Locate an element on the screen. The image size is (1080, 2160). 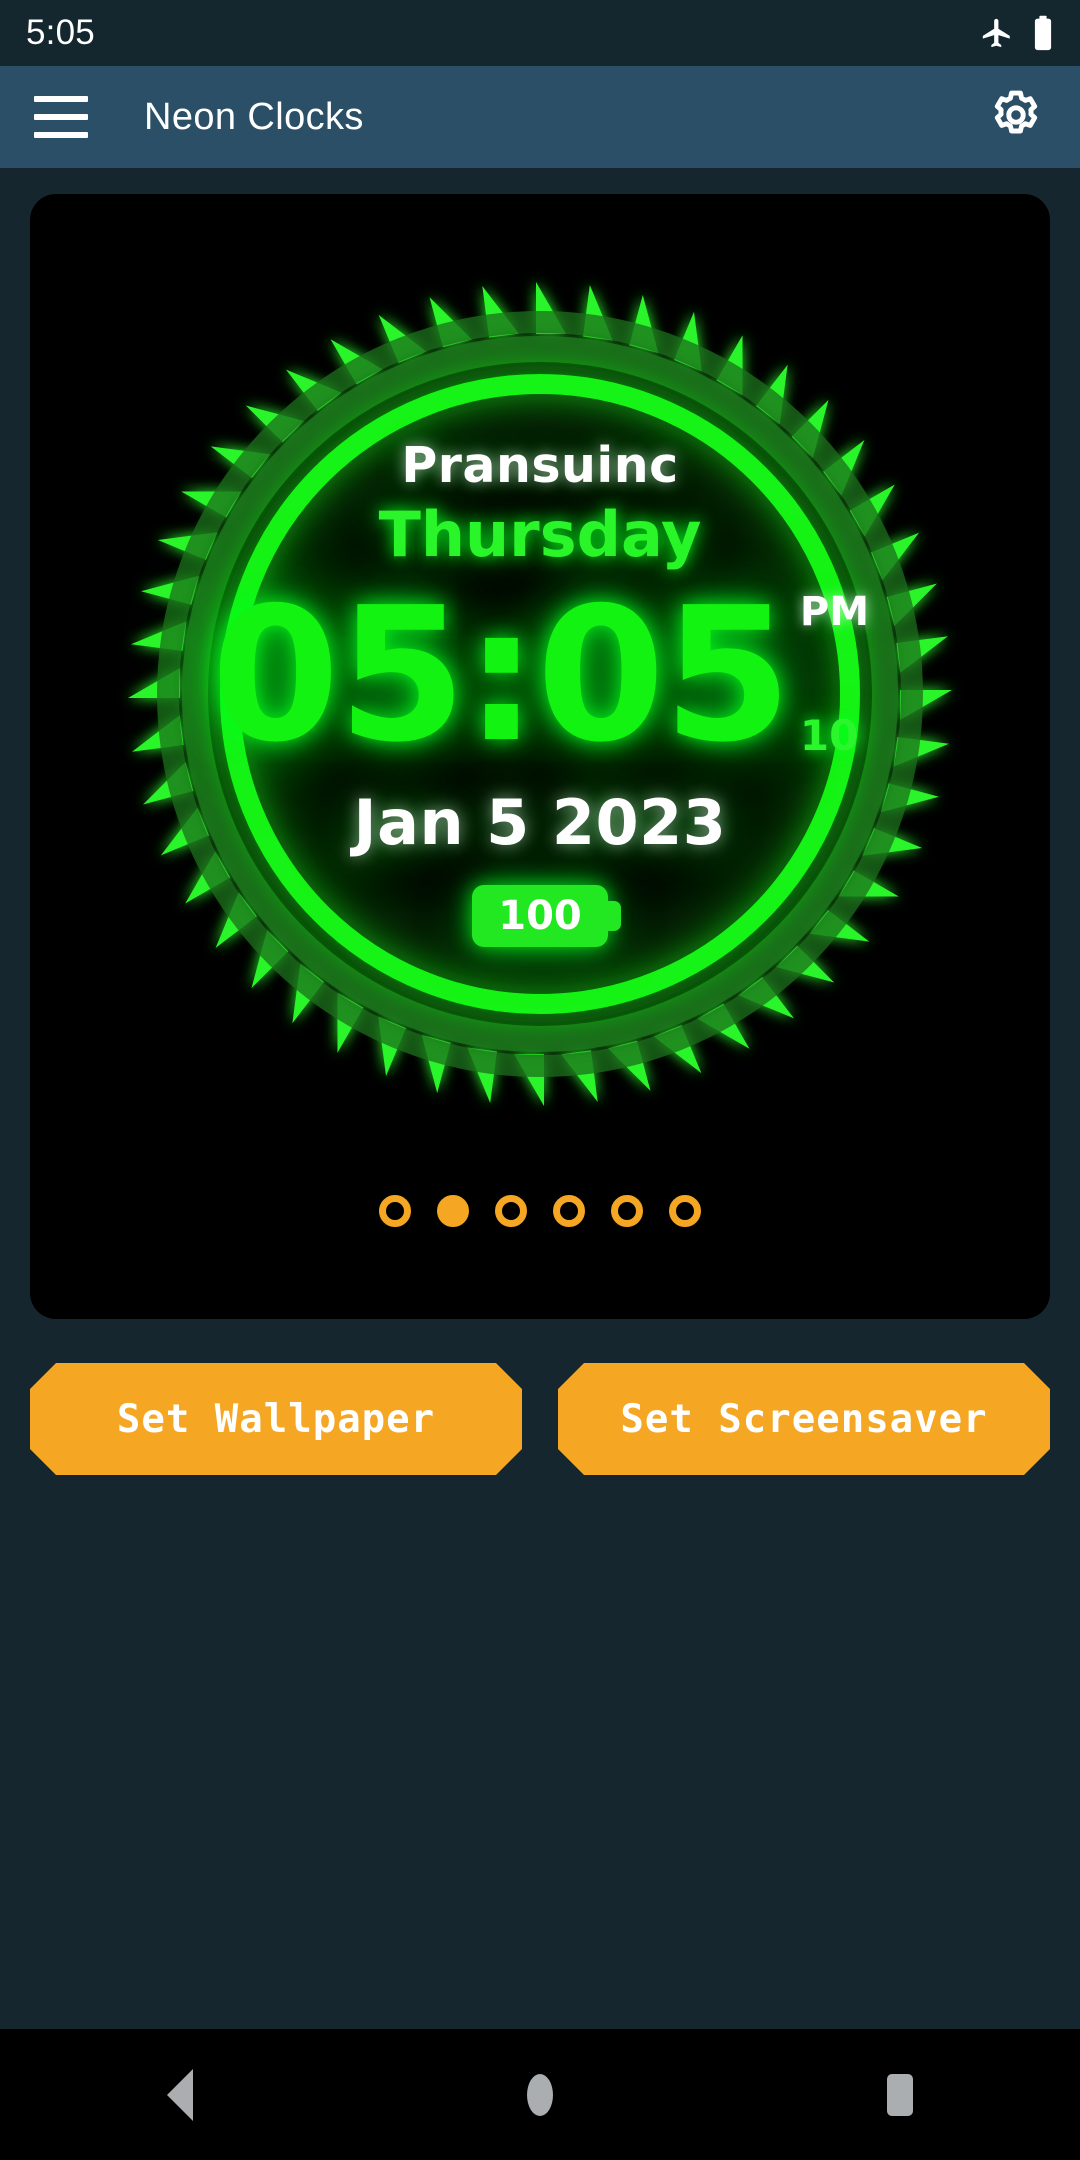
nav-back-button is located at coordinates (180, 2094).